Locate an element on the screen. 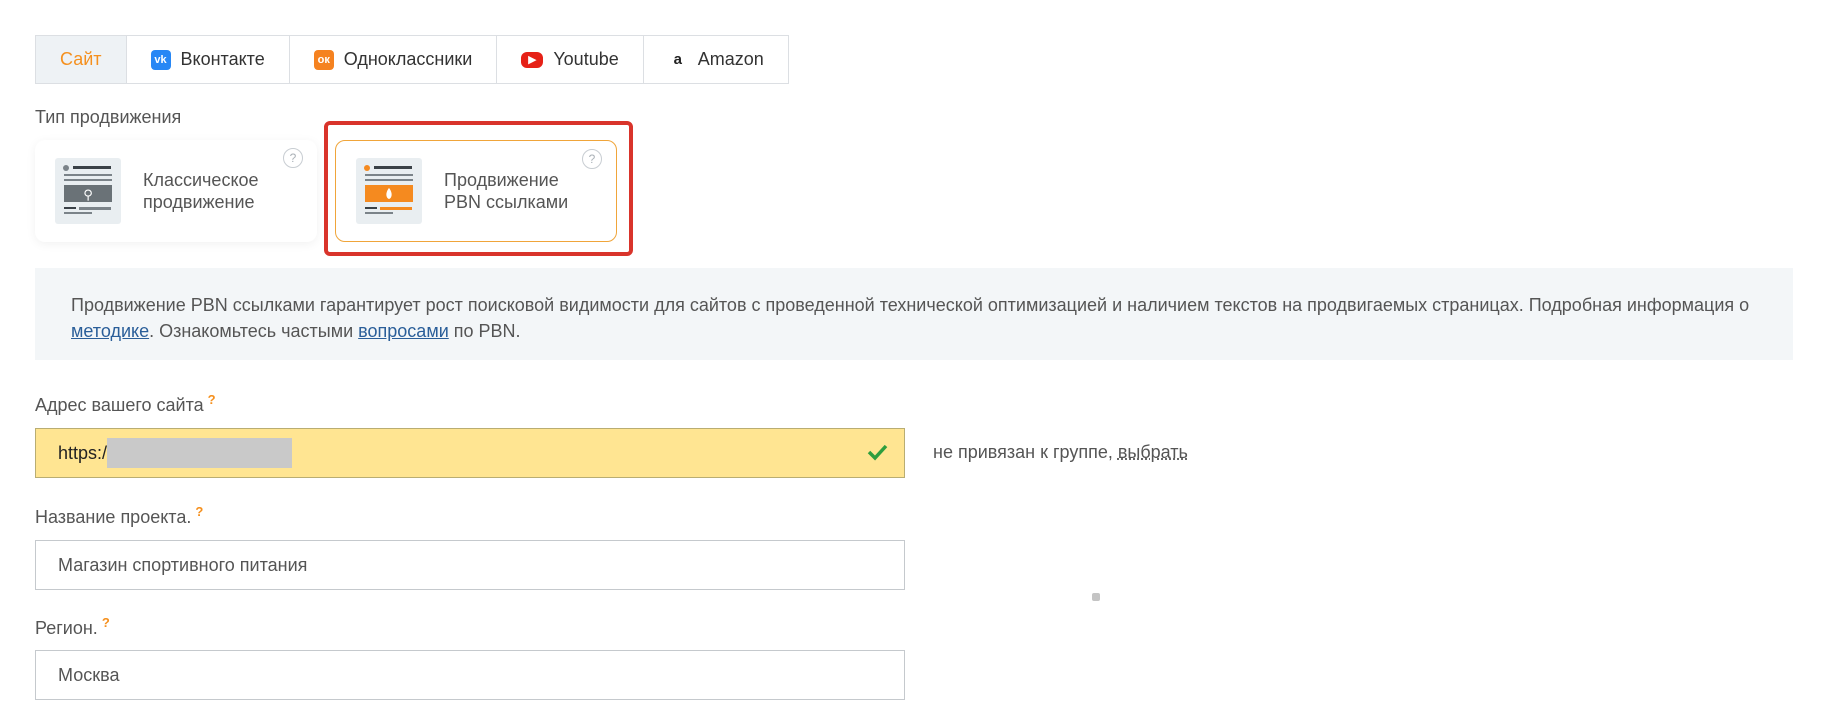 The image size is (1824, 715). tab-vkontakte: vk Вконтакте is located at coordinates (208, 59).